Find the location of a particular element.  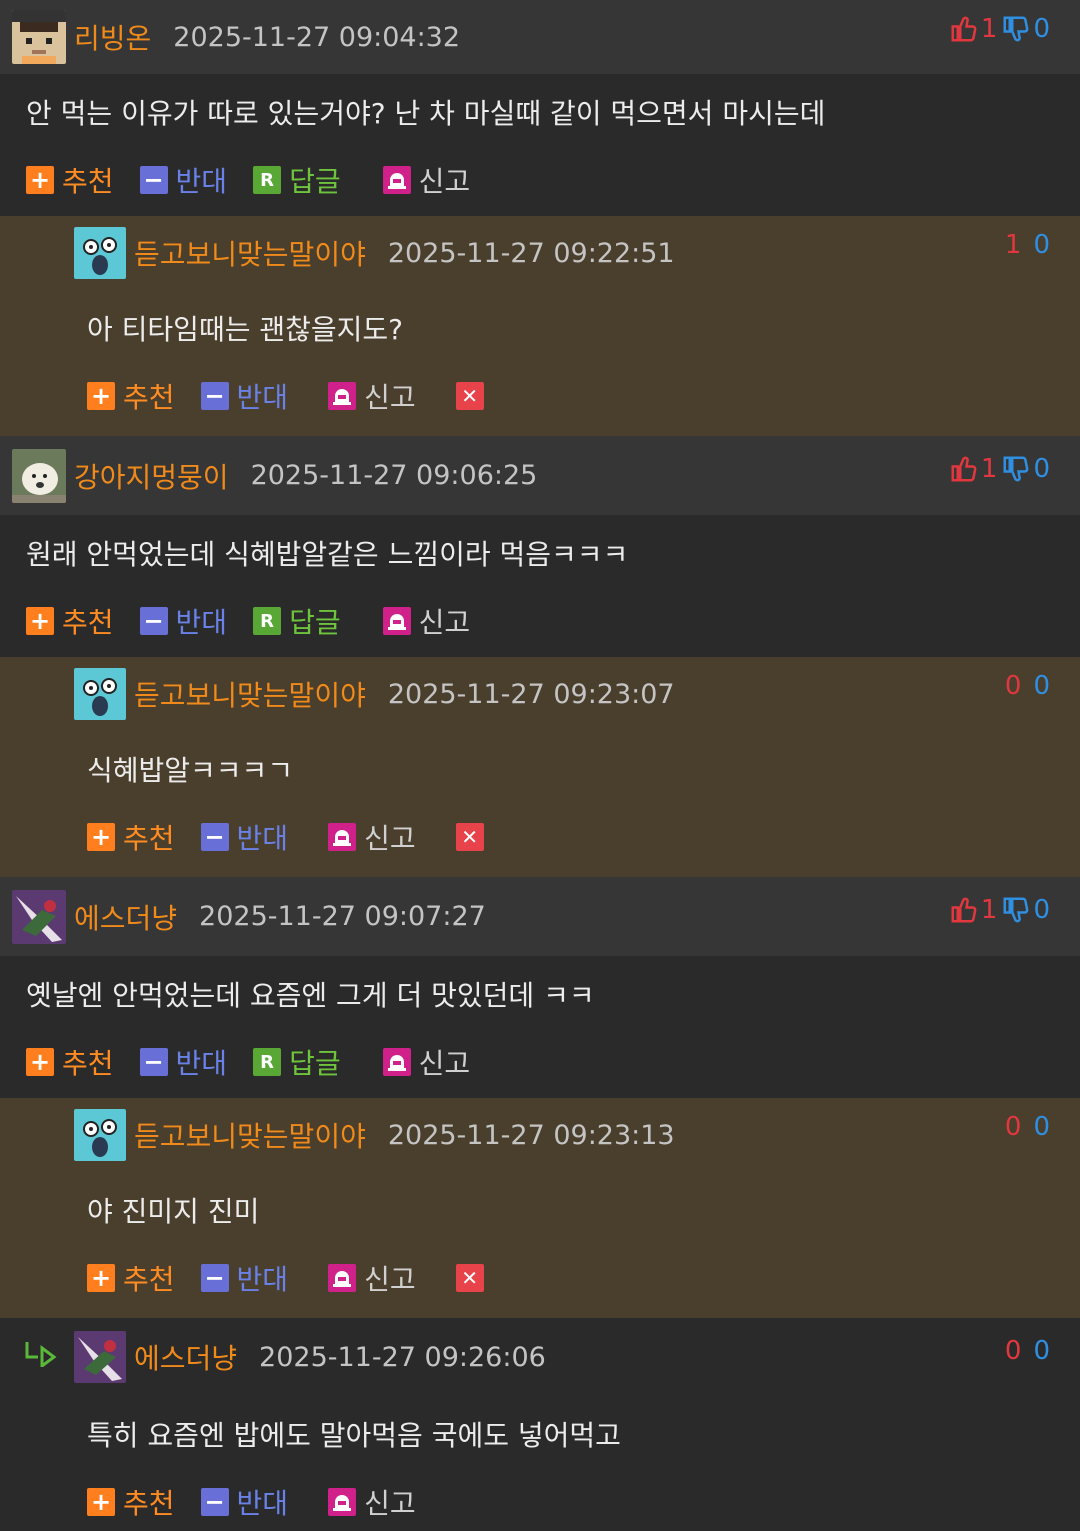

timestamp: 2025-11-27 09:23:07 is located at coordinates (531, 694).